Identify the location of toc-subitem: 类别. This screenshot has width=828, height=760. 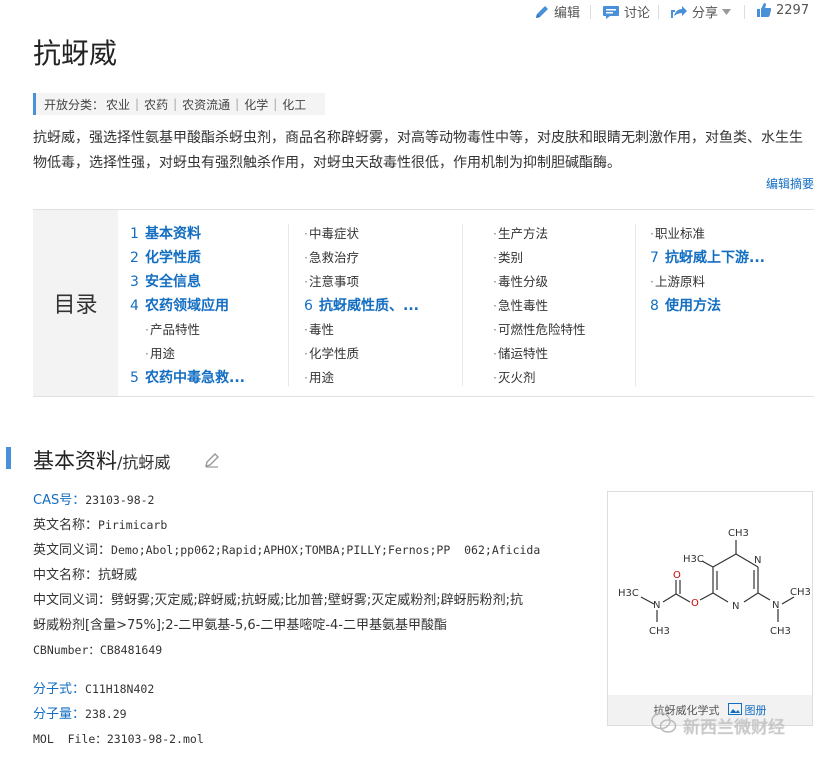
(539, 258).